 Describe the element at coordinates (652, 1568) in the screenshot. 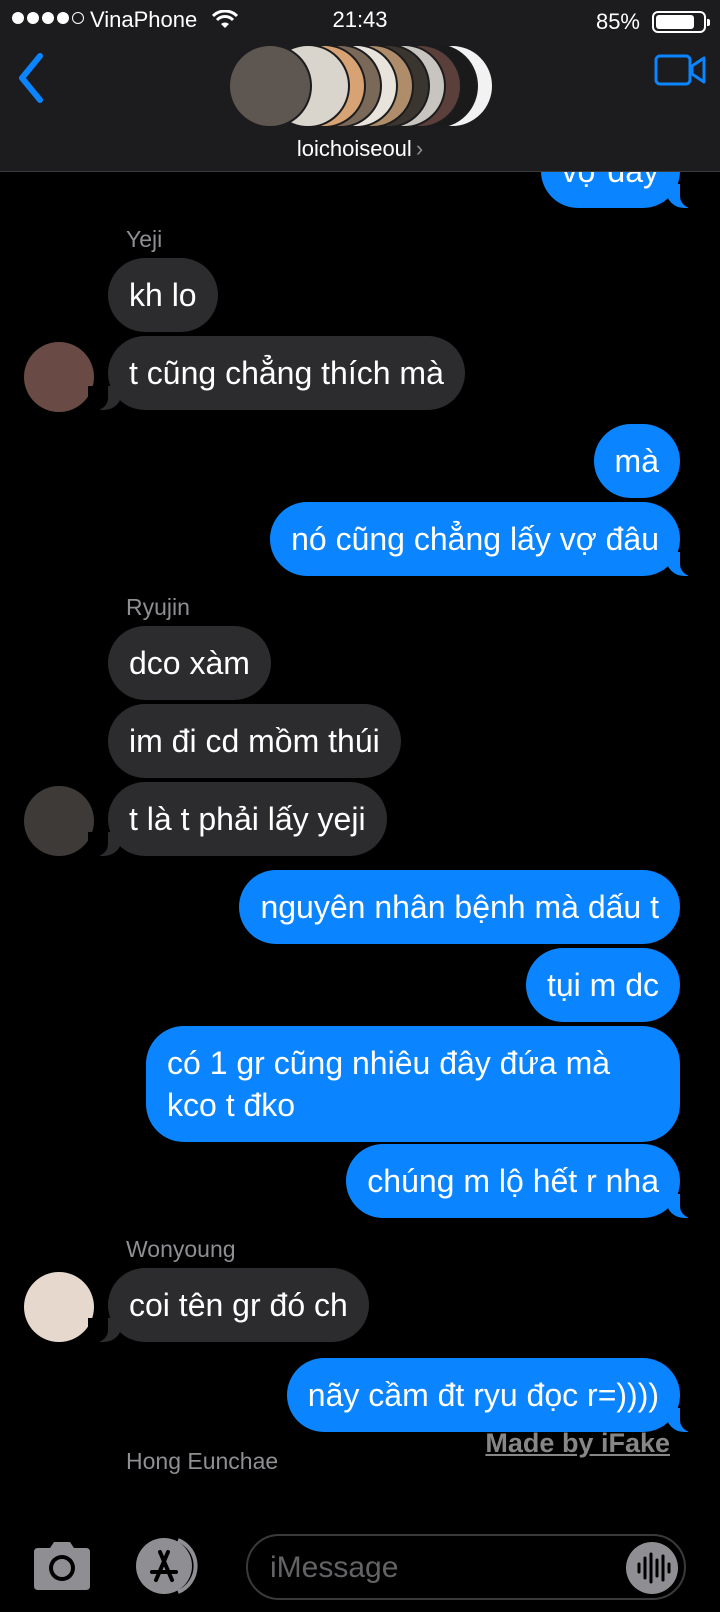

I see `audio-waveform-icon` at that location.